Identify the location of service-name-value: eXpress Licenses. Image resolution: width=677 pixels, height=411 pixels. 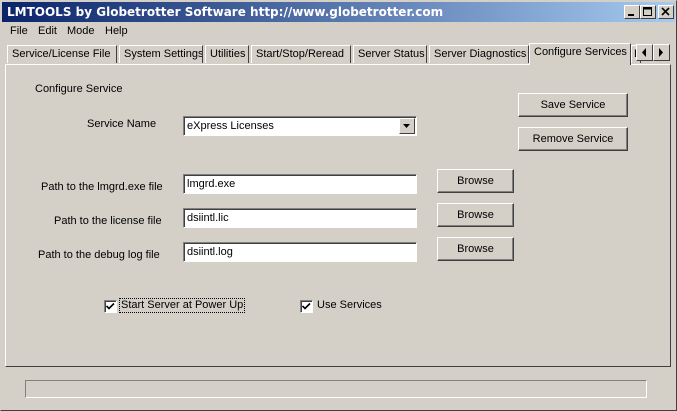
(230, 126).